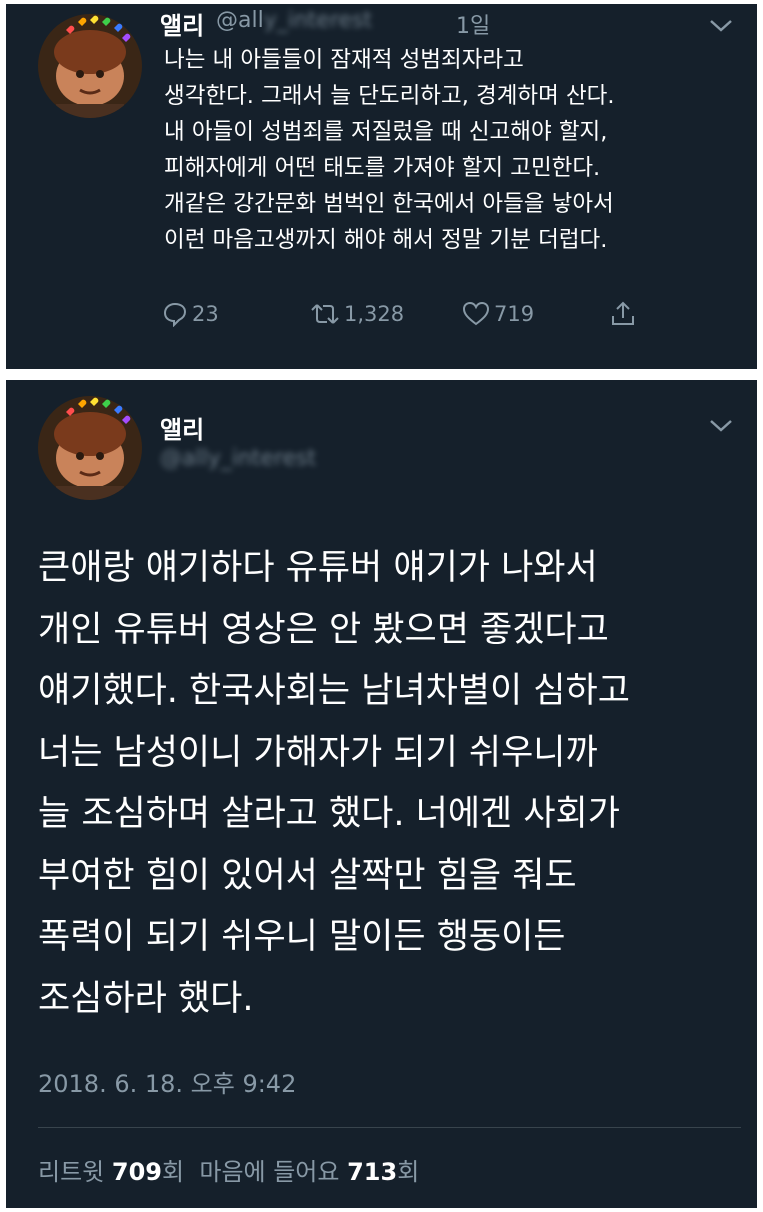 The image size is (763, 1212). Describe the element at coordinates (325, 314) in the screenshot. I see `retweet-icon` at that location.